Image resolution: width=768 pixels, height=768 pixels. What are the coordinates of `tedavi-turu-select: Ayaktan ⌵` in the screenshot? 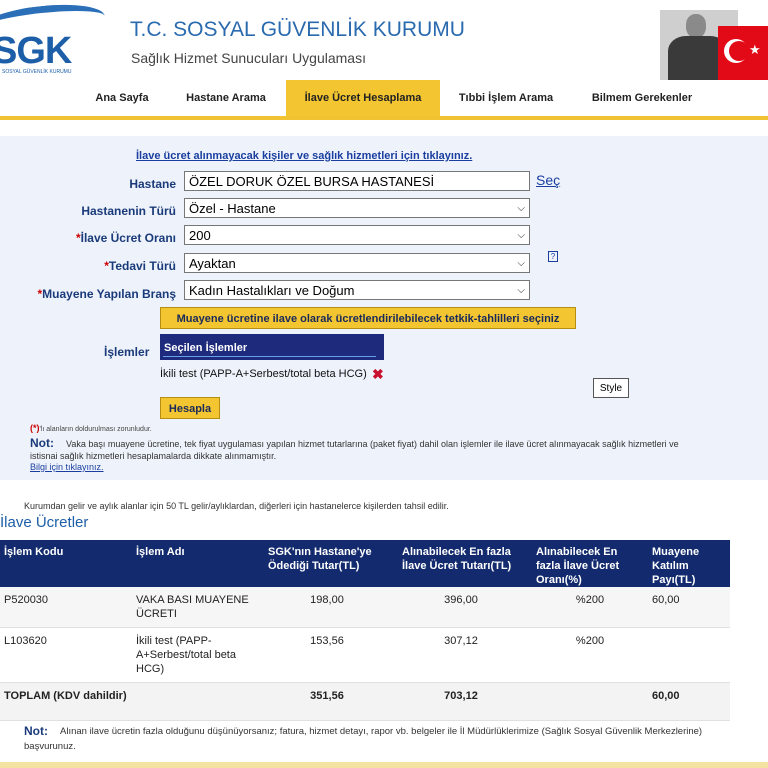 It's located at (357, 263).